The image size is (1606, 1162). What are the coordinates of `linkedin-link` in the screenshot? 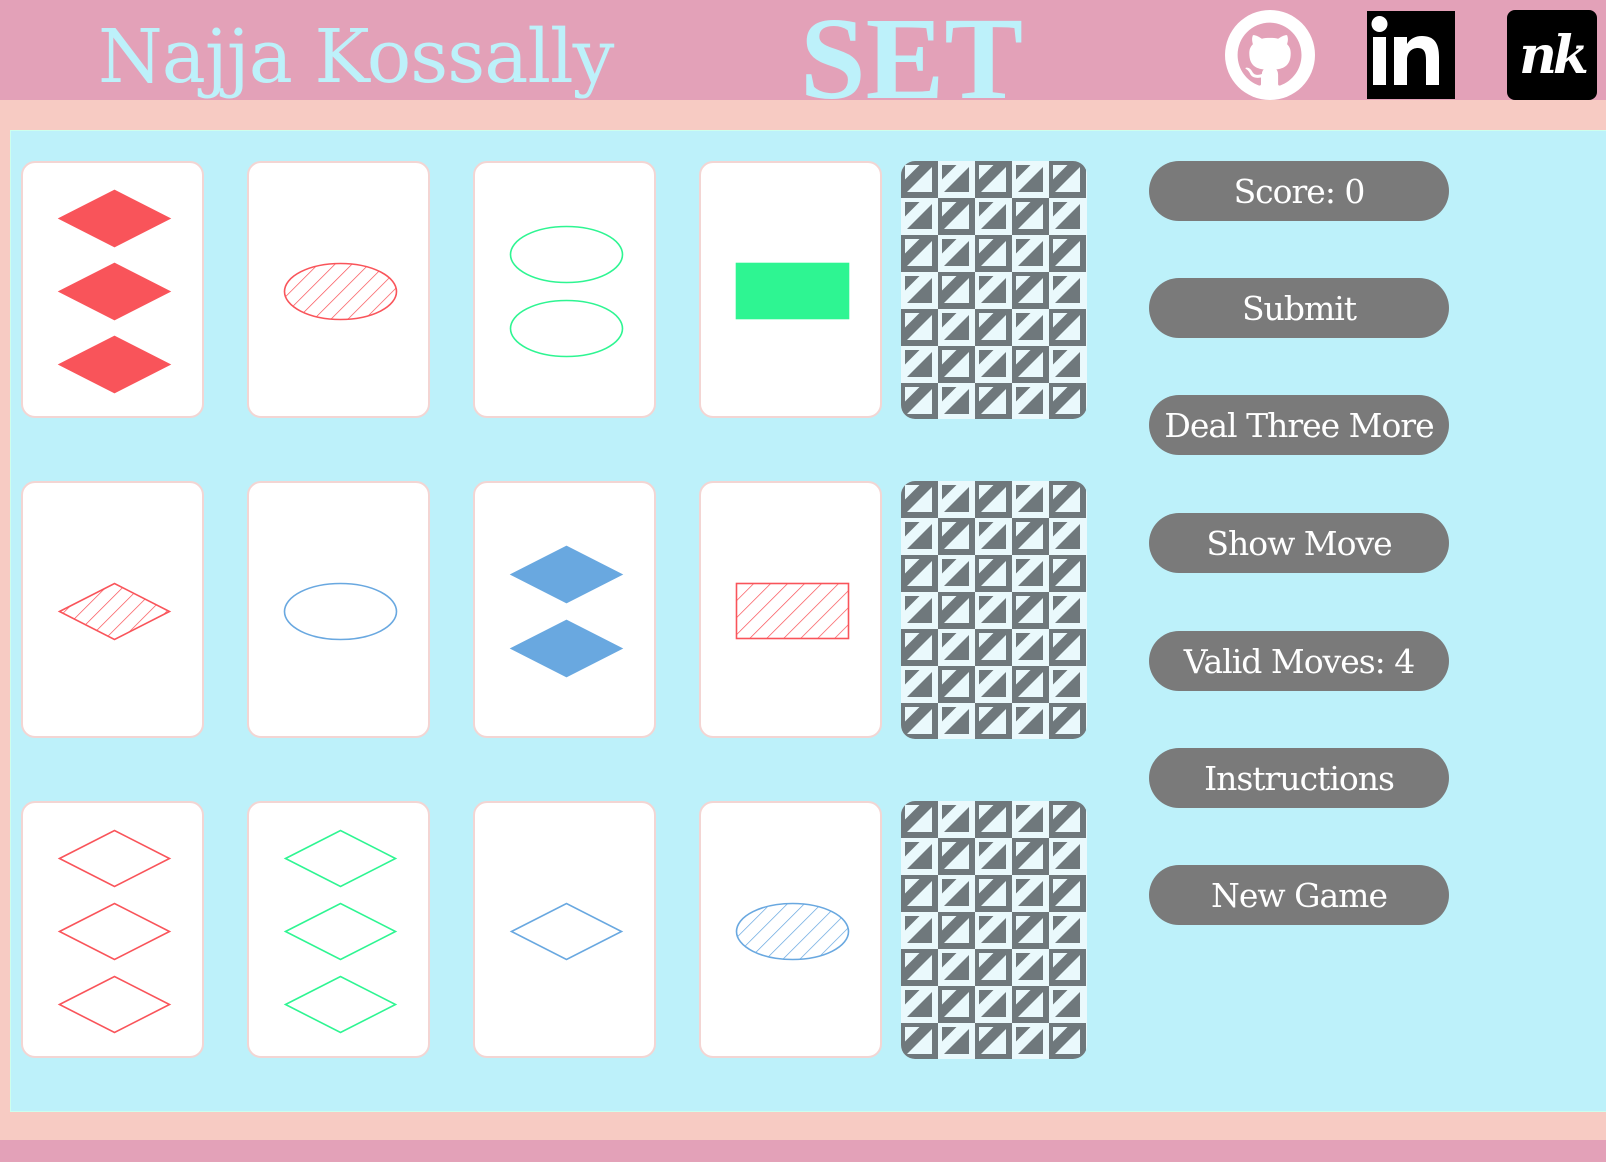 It's located at (1411, 55).